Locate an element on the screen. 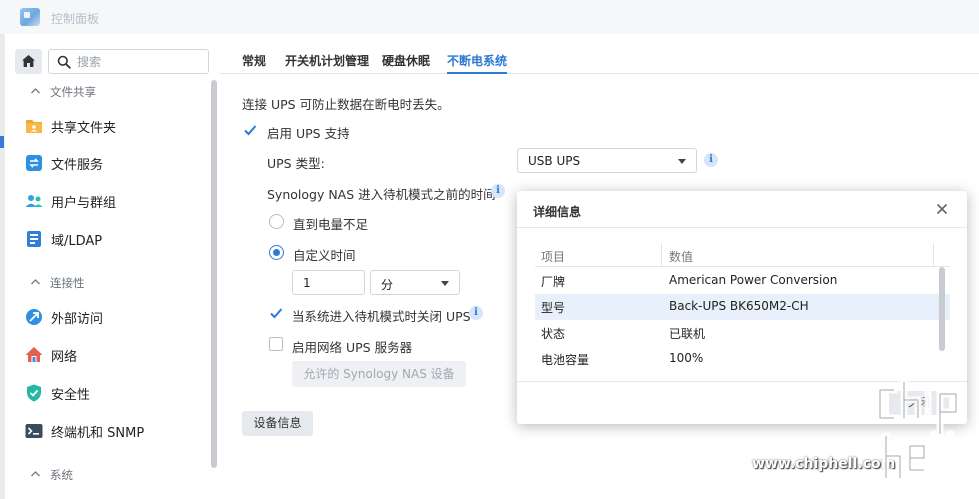 This screenshot has width=979, height=499. search-icon is located at coordinates (64, 62).